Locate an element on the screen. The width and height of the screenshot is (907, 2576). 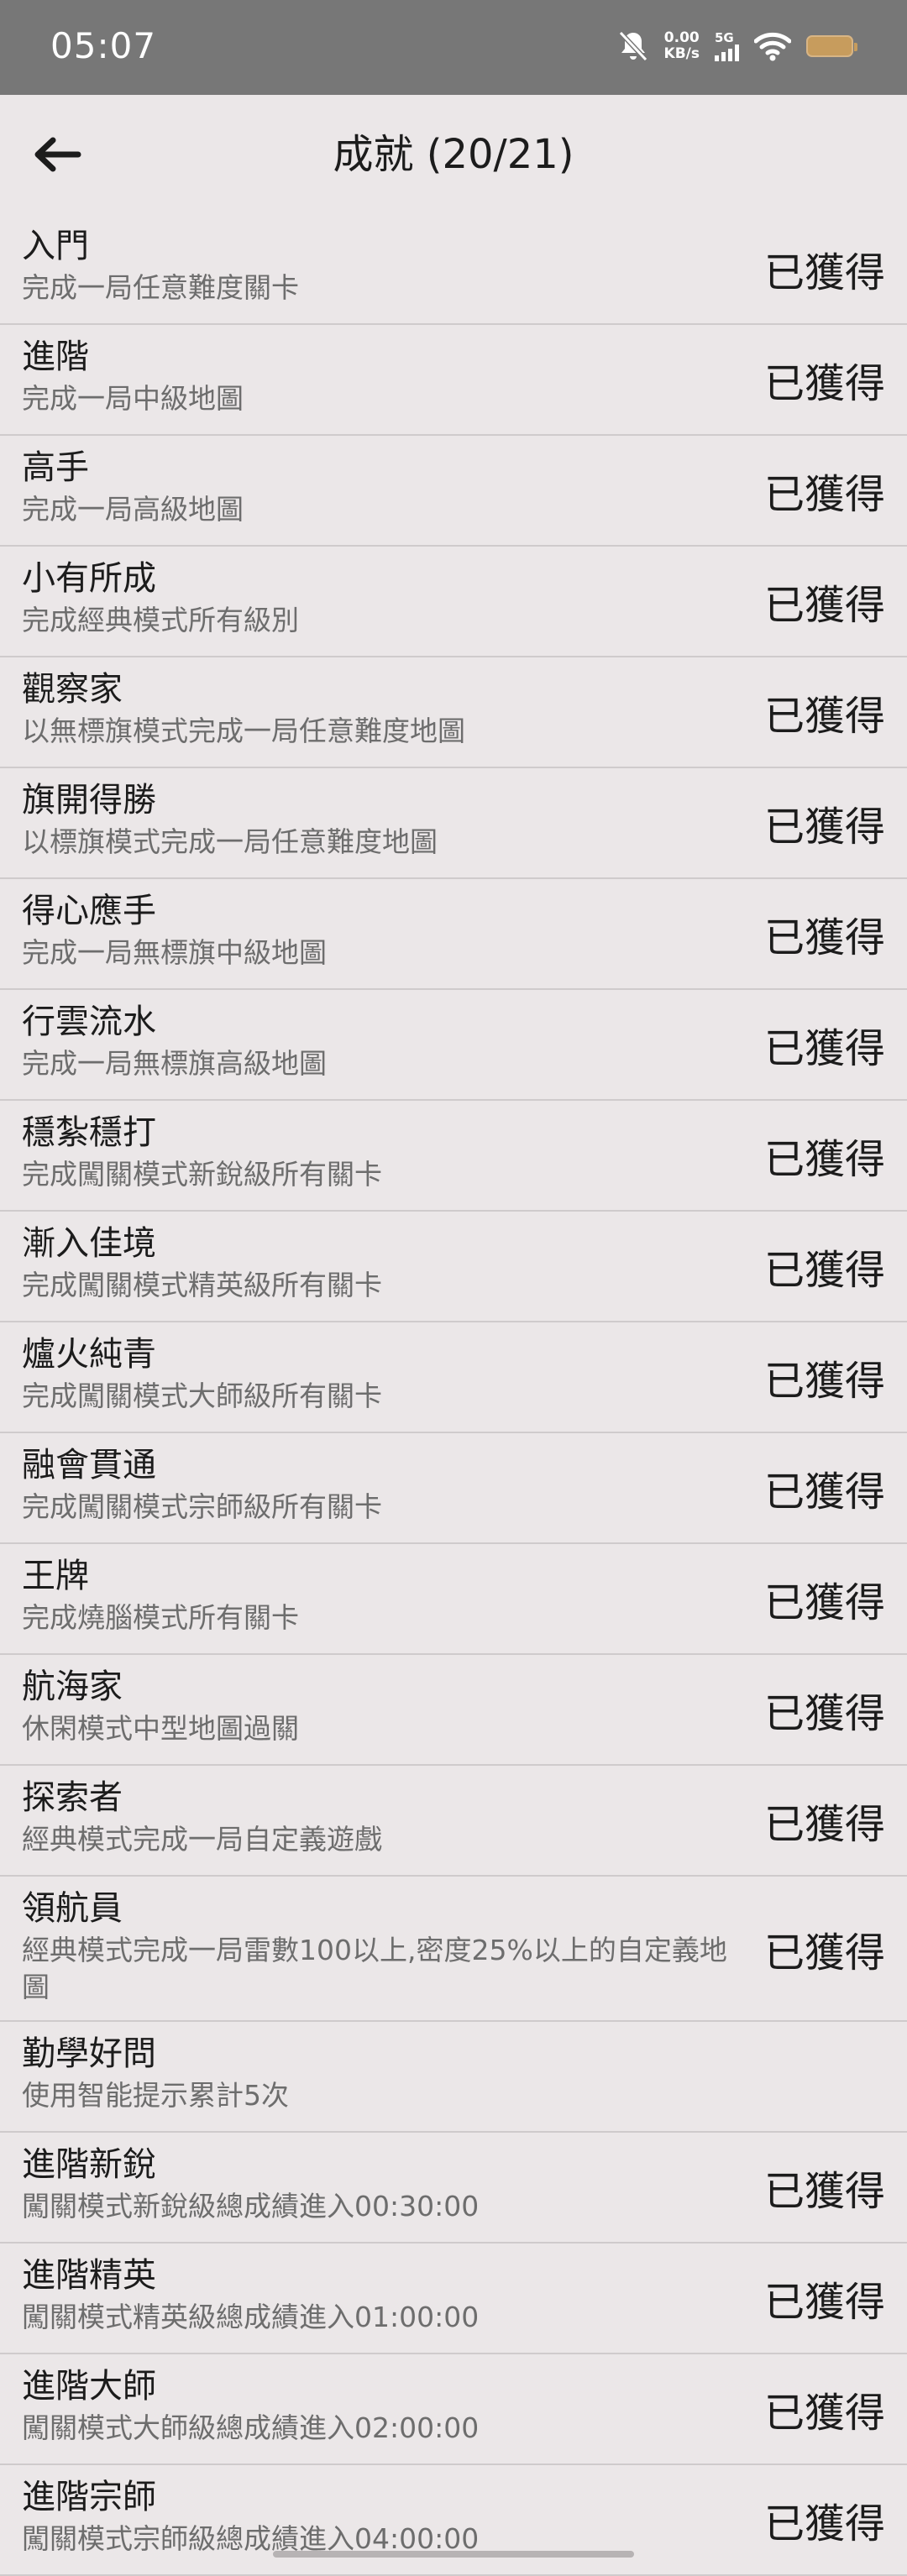
achievement-title: 航海家 is located at coordinates (72, 1687).